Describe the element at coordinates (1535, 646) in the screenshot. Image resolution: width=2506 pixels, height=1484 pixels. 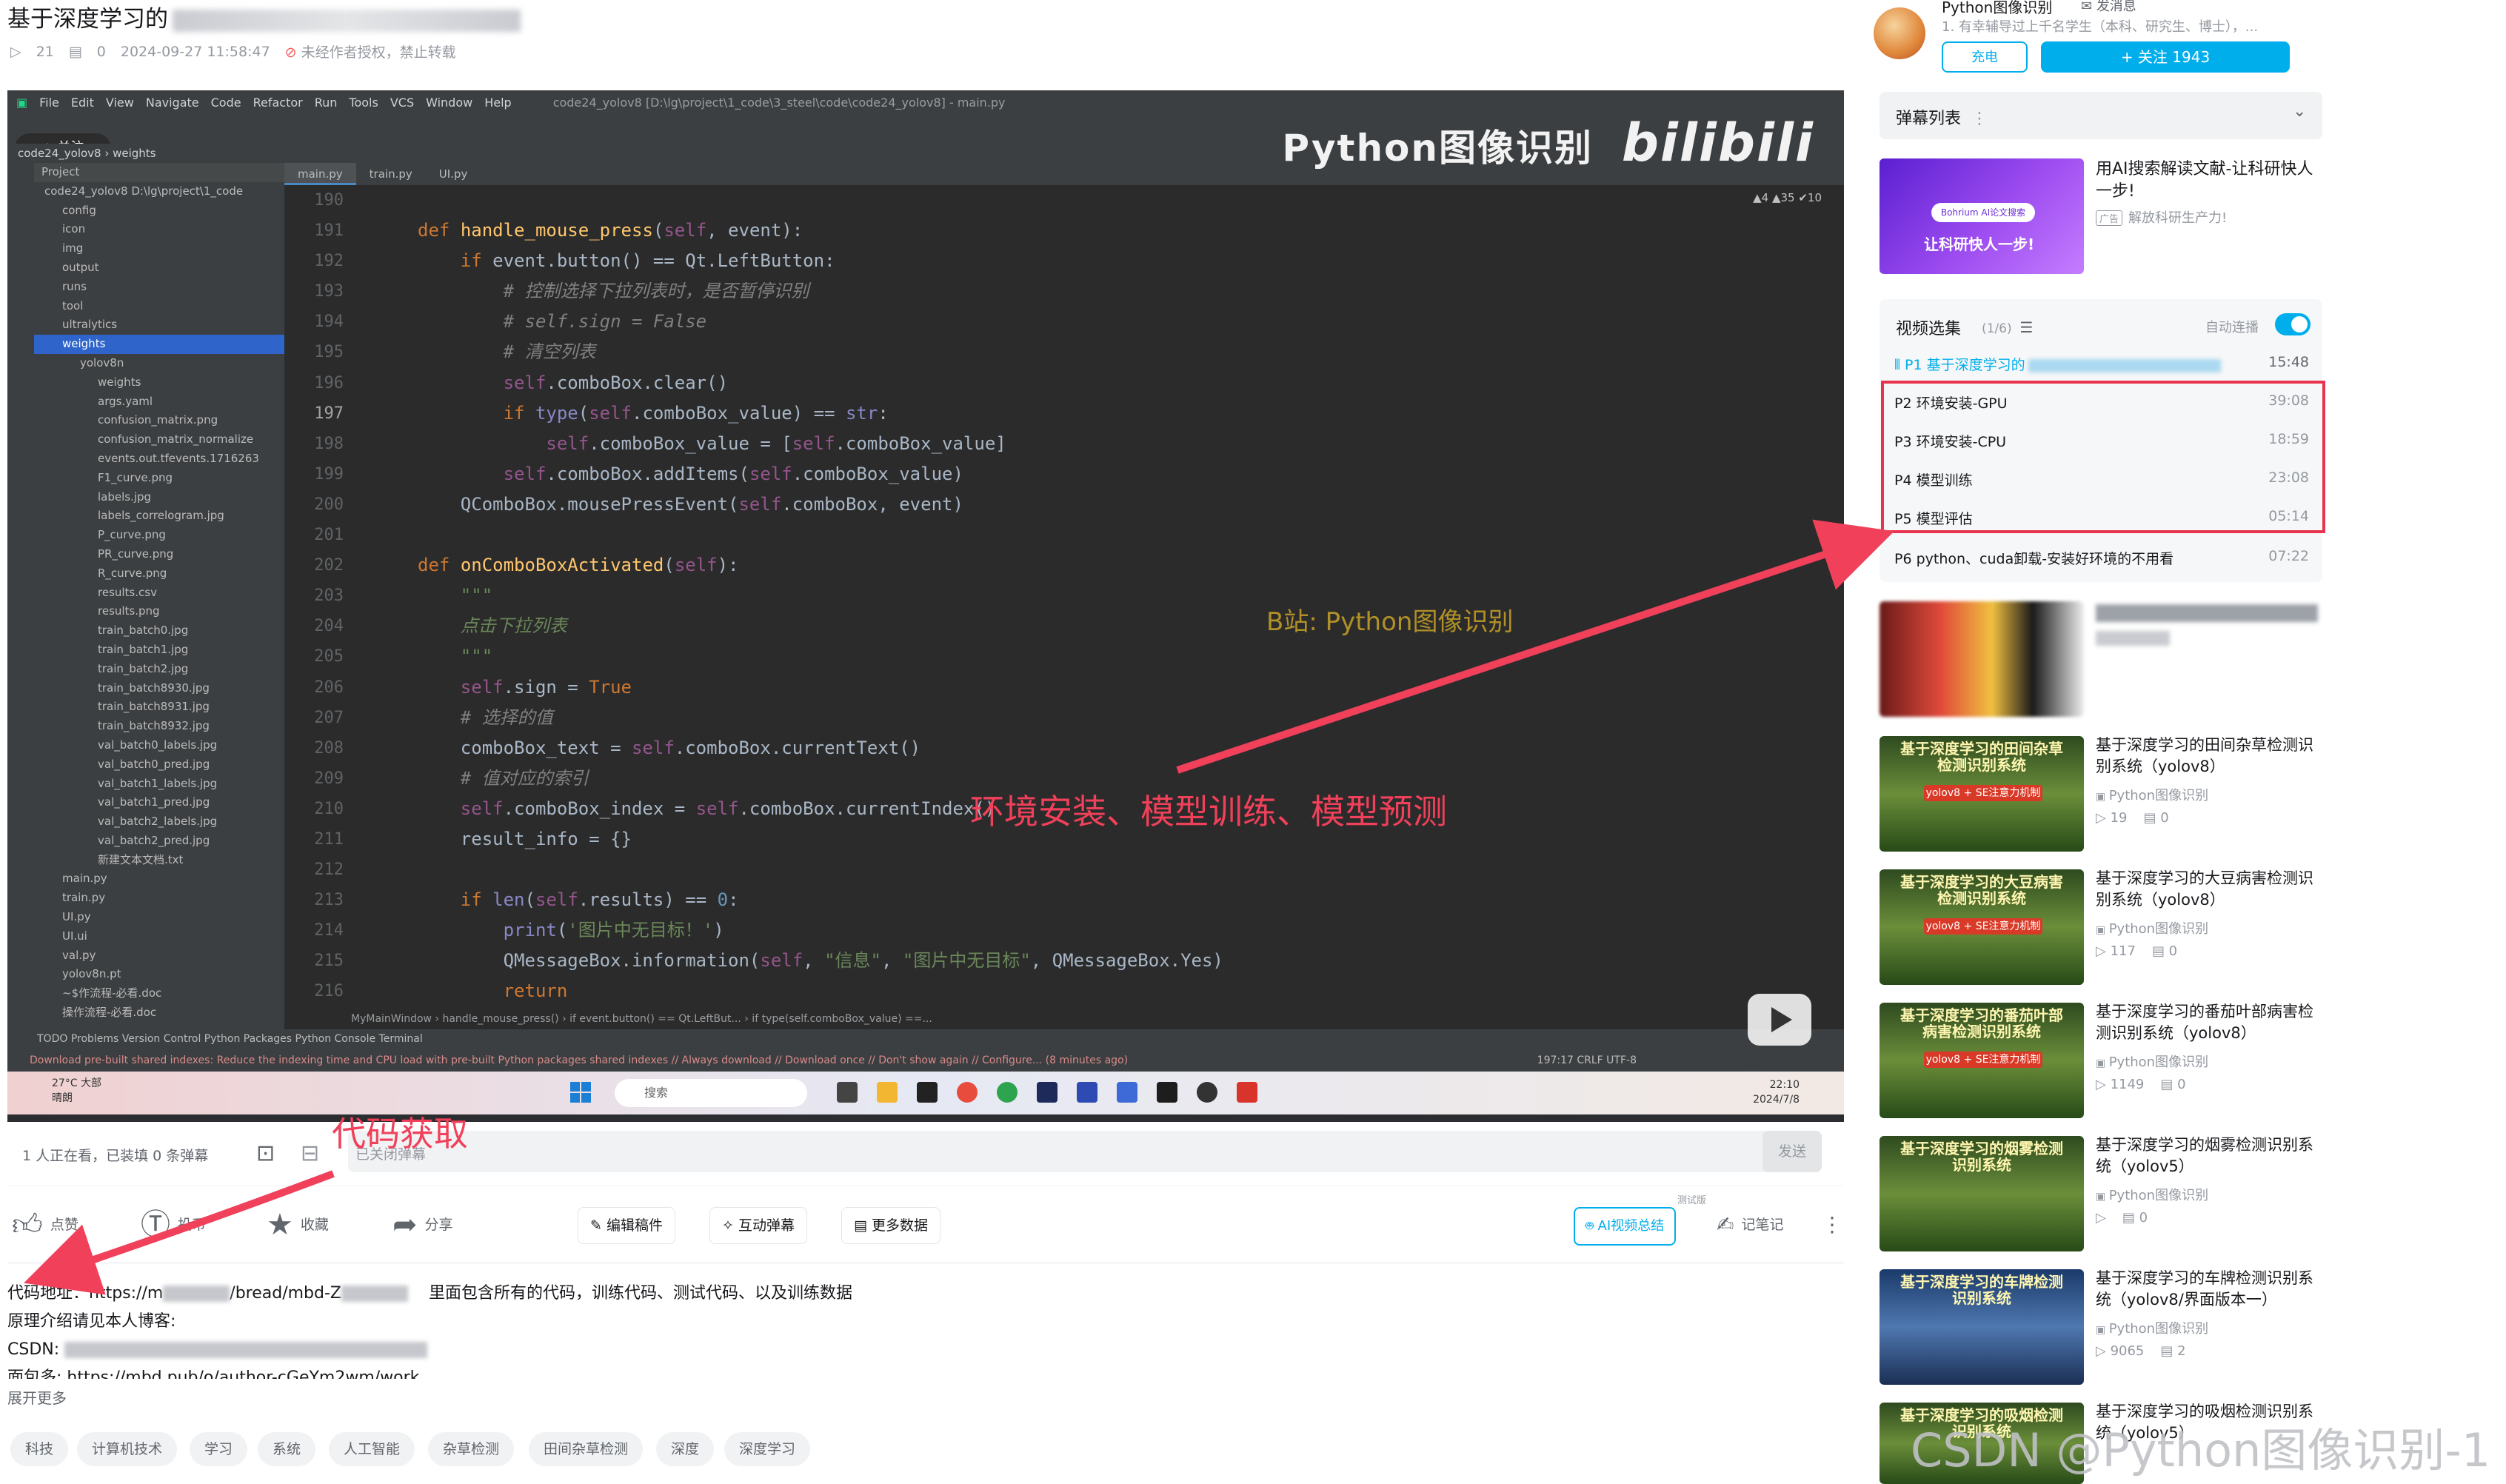
I see `arrow-to-episodes` at that location.